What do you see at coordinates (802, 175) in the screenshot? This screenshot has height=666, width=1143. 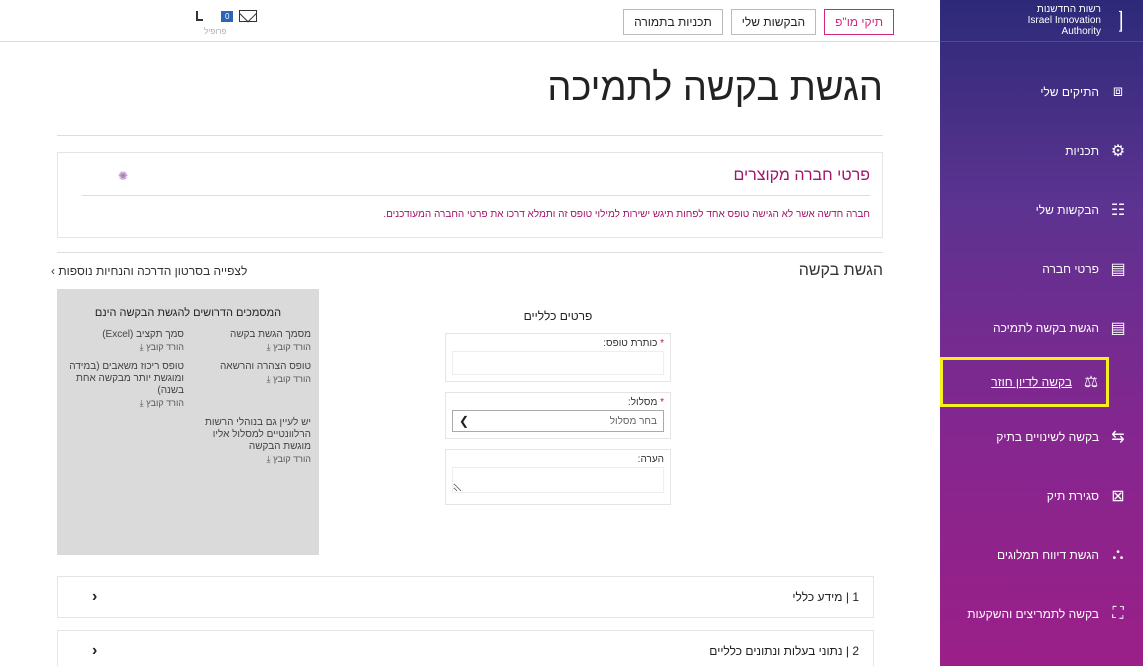 I see `company-details-title: פרטי חברה מקוצרים` at bounding box center [802, 175].